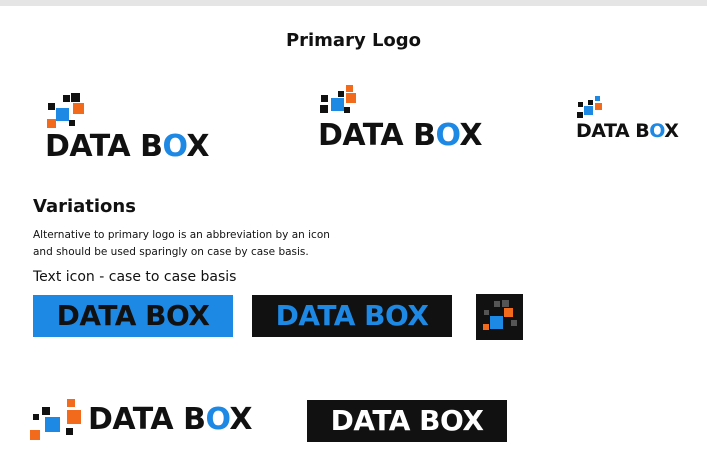  What do you see at coordinates (84, 206) in the screenshot?
I see `variations-heading: Variations` at bounding box center [84, 206].